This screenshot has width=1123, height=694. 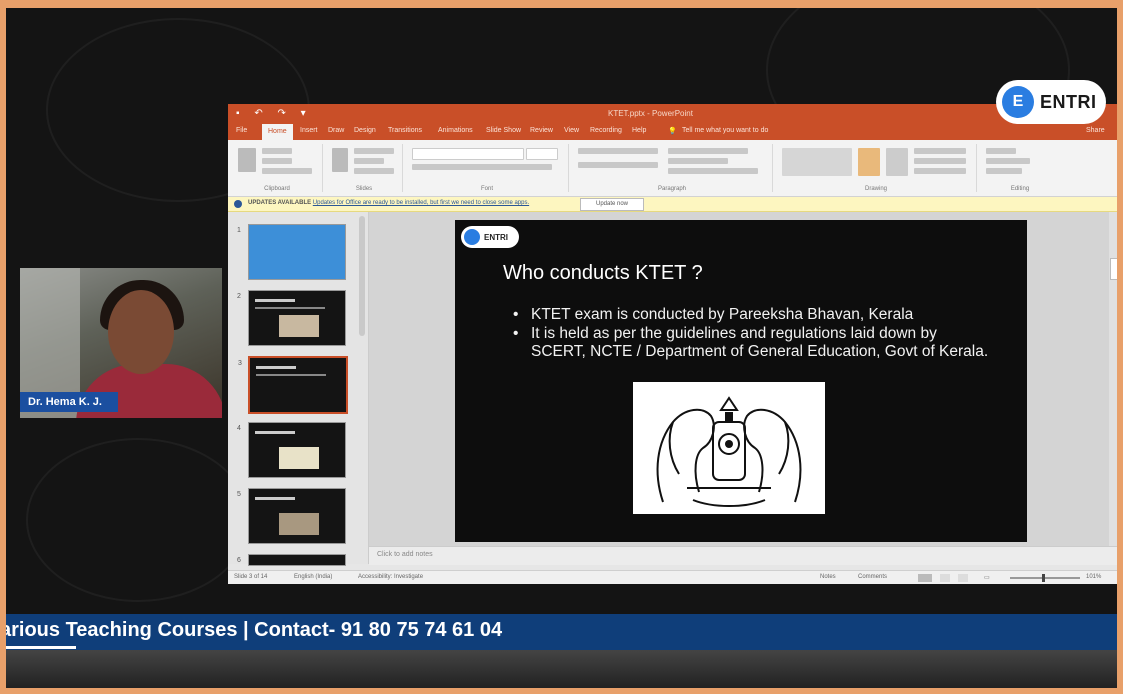 What do you see at coordinates (455, 130) in the screenshot?
I see `tab-animations: Animations` at bounding box center [455, 130].